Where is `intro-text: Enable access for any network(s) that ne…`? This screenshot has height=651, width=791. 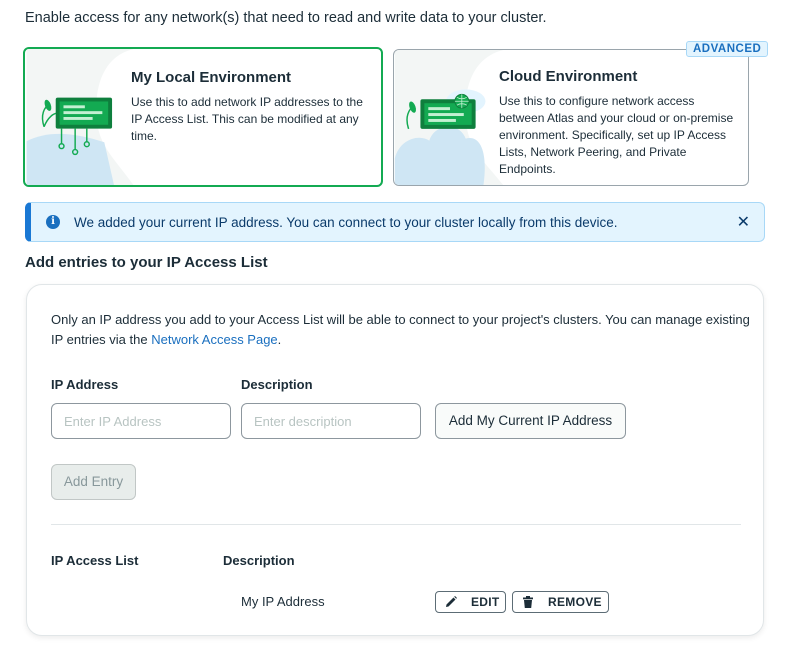
intro-text: Enable access for any network(s) that ne… is located at coordinates (286, 18).